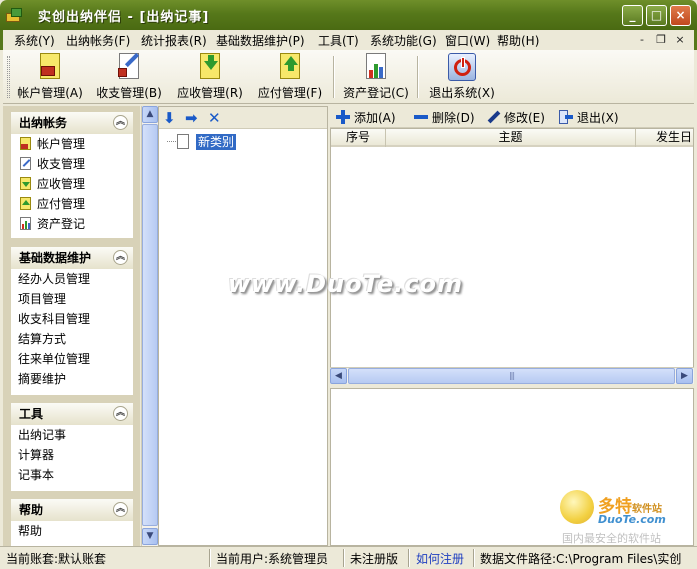 The width and height of the screenshot is (697, 569). Describe the element at coordinates (171, 141) in the screenshot. I see `tree-connector` at that location.